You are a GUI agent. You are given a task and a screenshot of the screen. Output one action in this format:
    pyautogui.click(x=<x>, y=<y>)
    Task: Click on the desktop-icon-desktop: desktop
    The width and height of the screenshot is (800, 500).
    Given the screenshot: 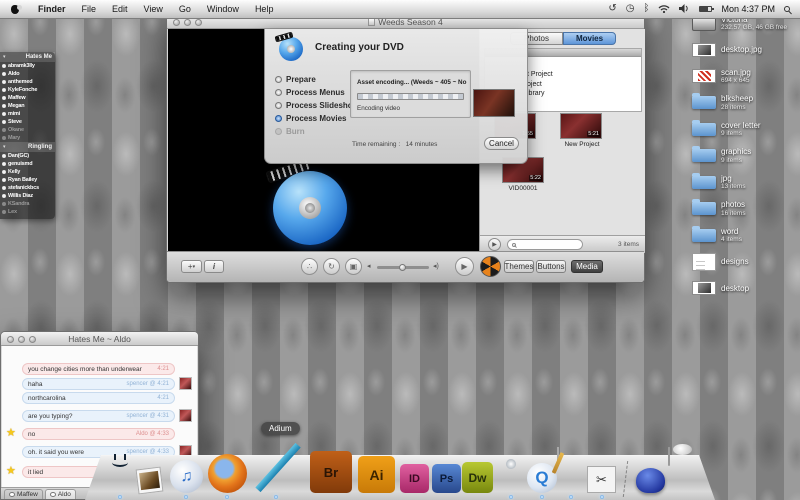 What is the action you would take?
    pyautogui.click(x=742, y=288)
    